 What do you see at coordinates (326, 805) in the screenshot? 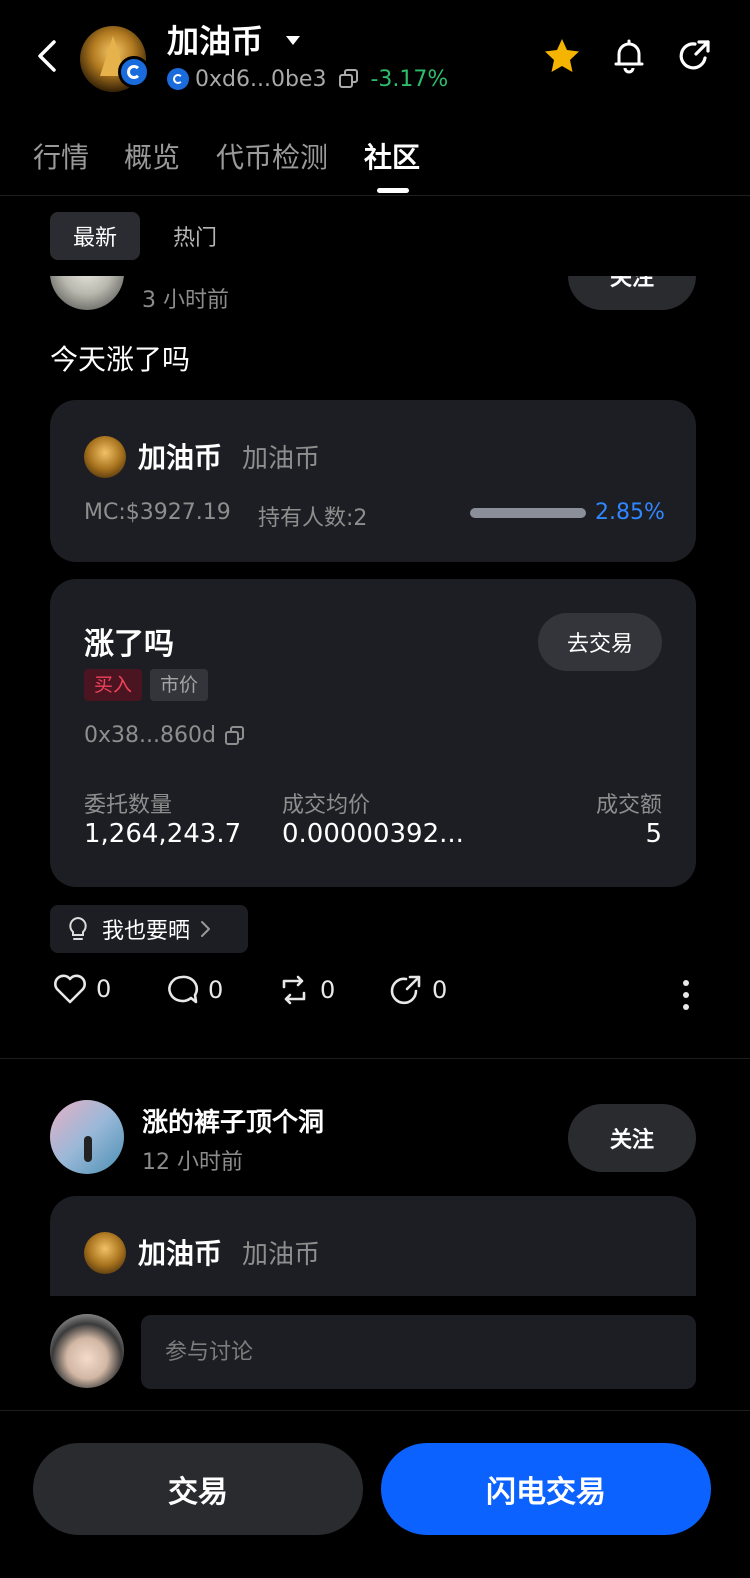
I see `avg-price-label: 成交均价` at bounding box center [326, 805].